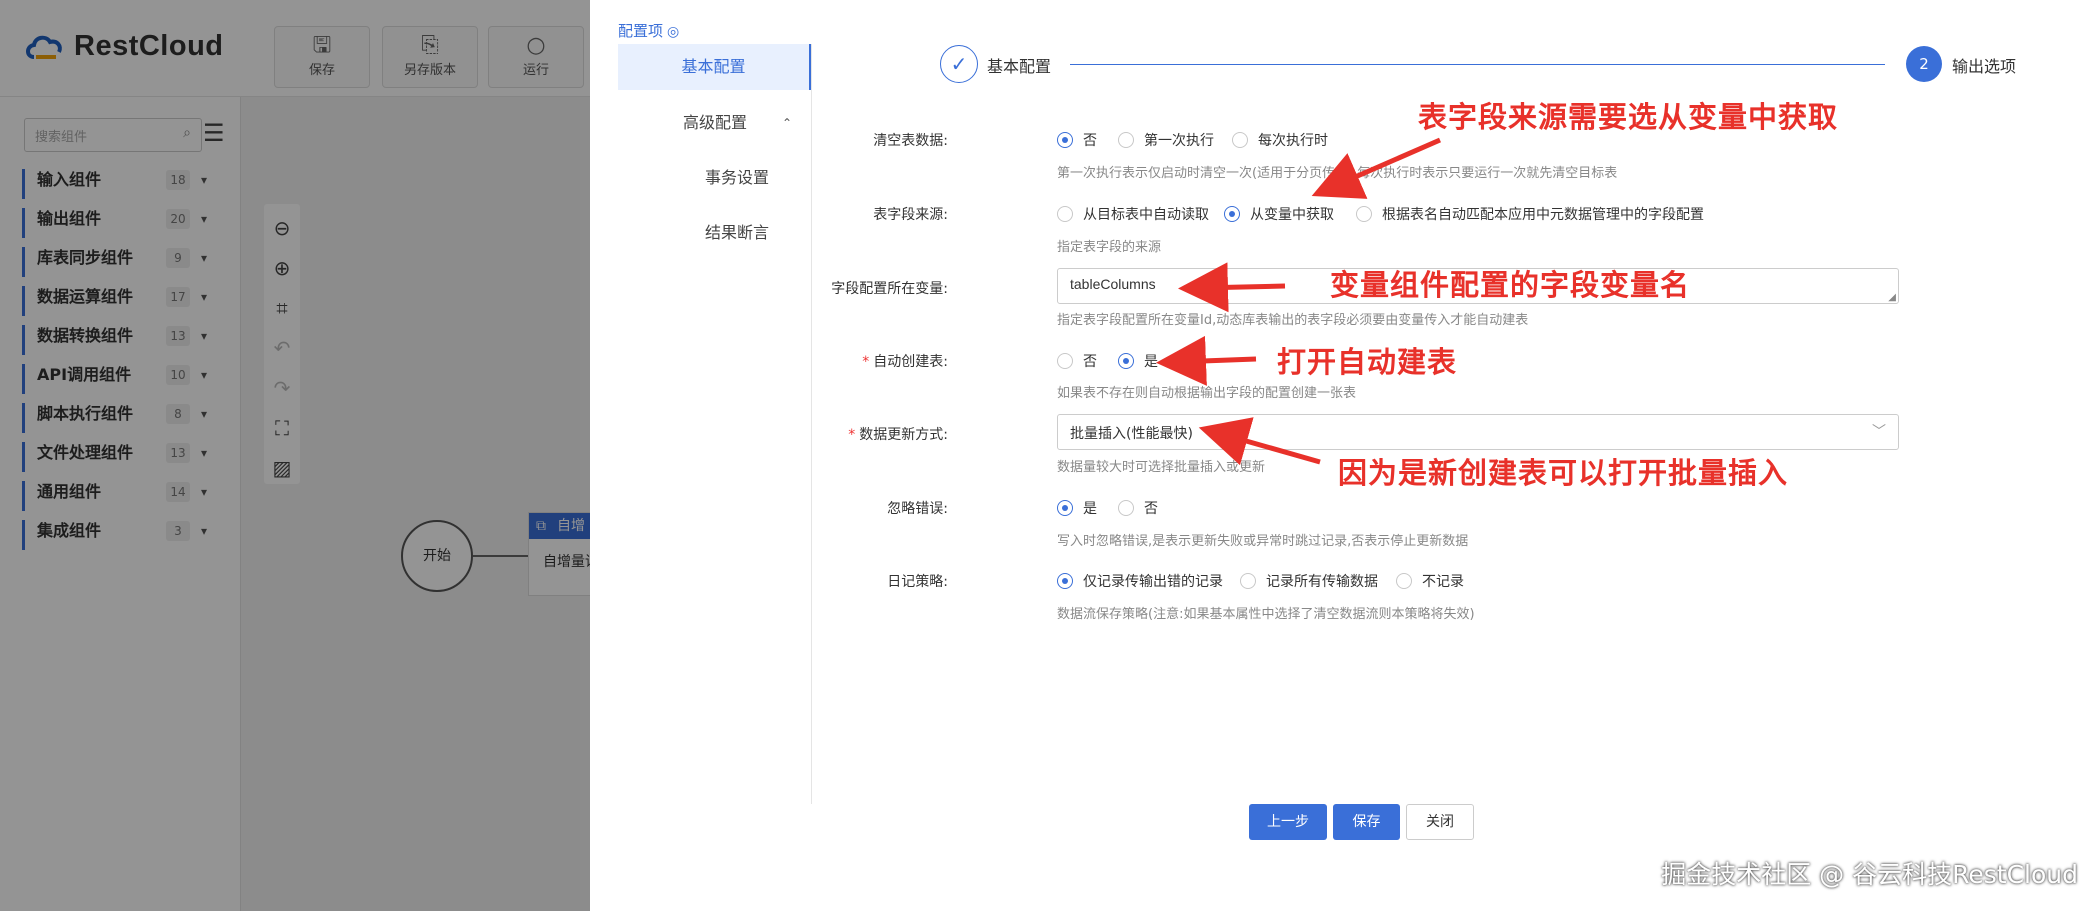  What do you see at coordinates (917, 582) in the screenshot?
I see `log-policy-label: 日记策略:` at bounding box center [917, 582].